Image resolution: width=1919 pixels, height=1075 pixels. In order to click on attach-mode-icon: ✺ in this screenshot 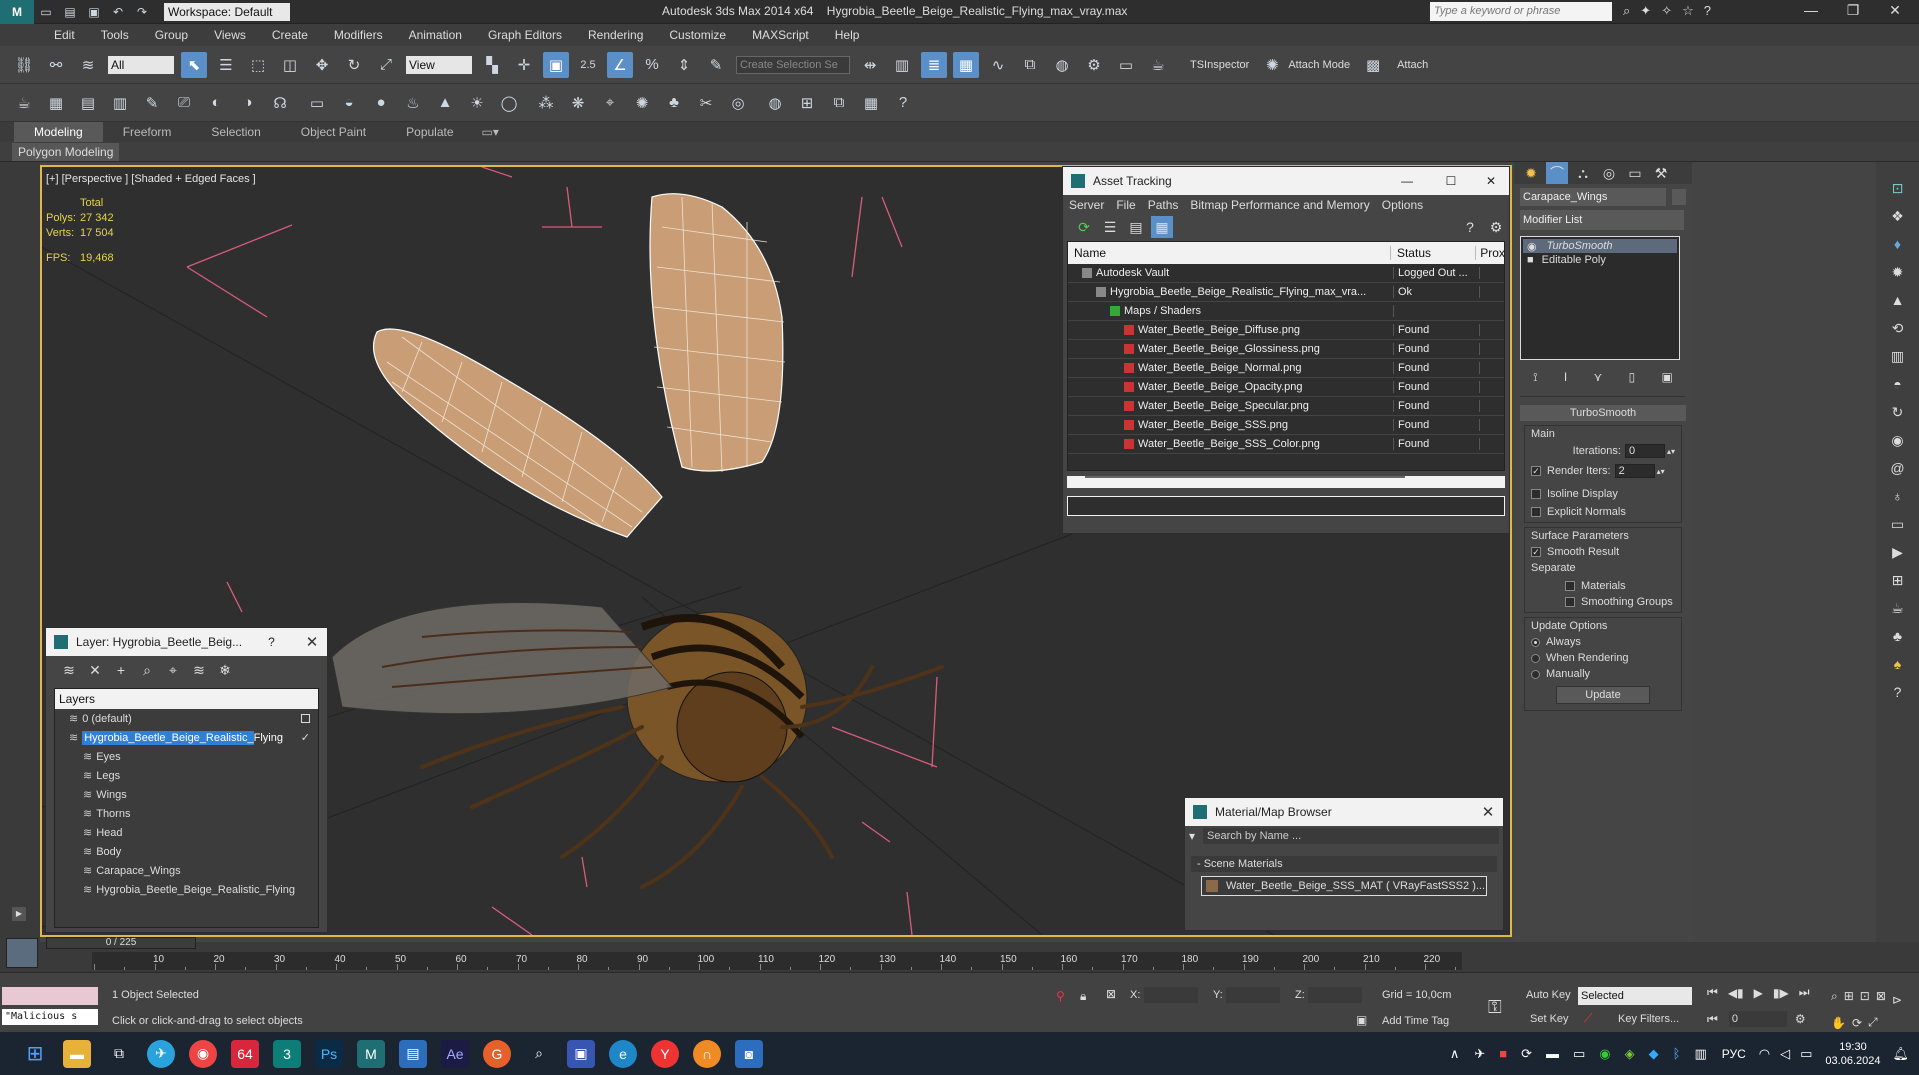, I will do `click(1272, 65)`.